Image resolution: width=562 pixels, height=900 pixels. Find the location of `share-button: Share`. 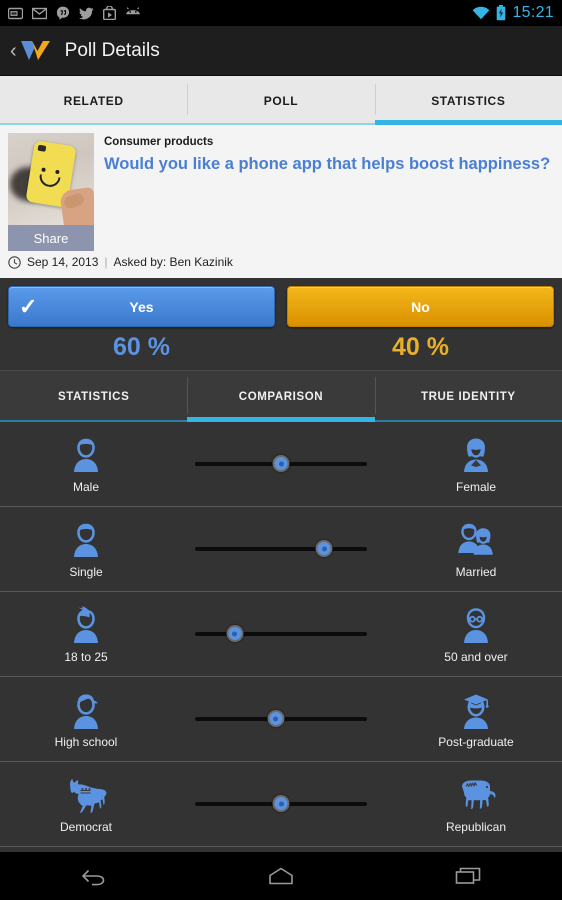

share-button: Share is located at coordinates (51, 238).